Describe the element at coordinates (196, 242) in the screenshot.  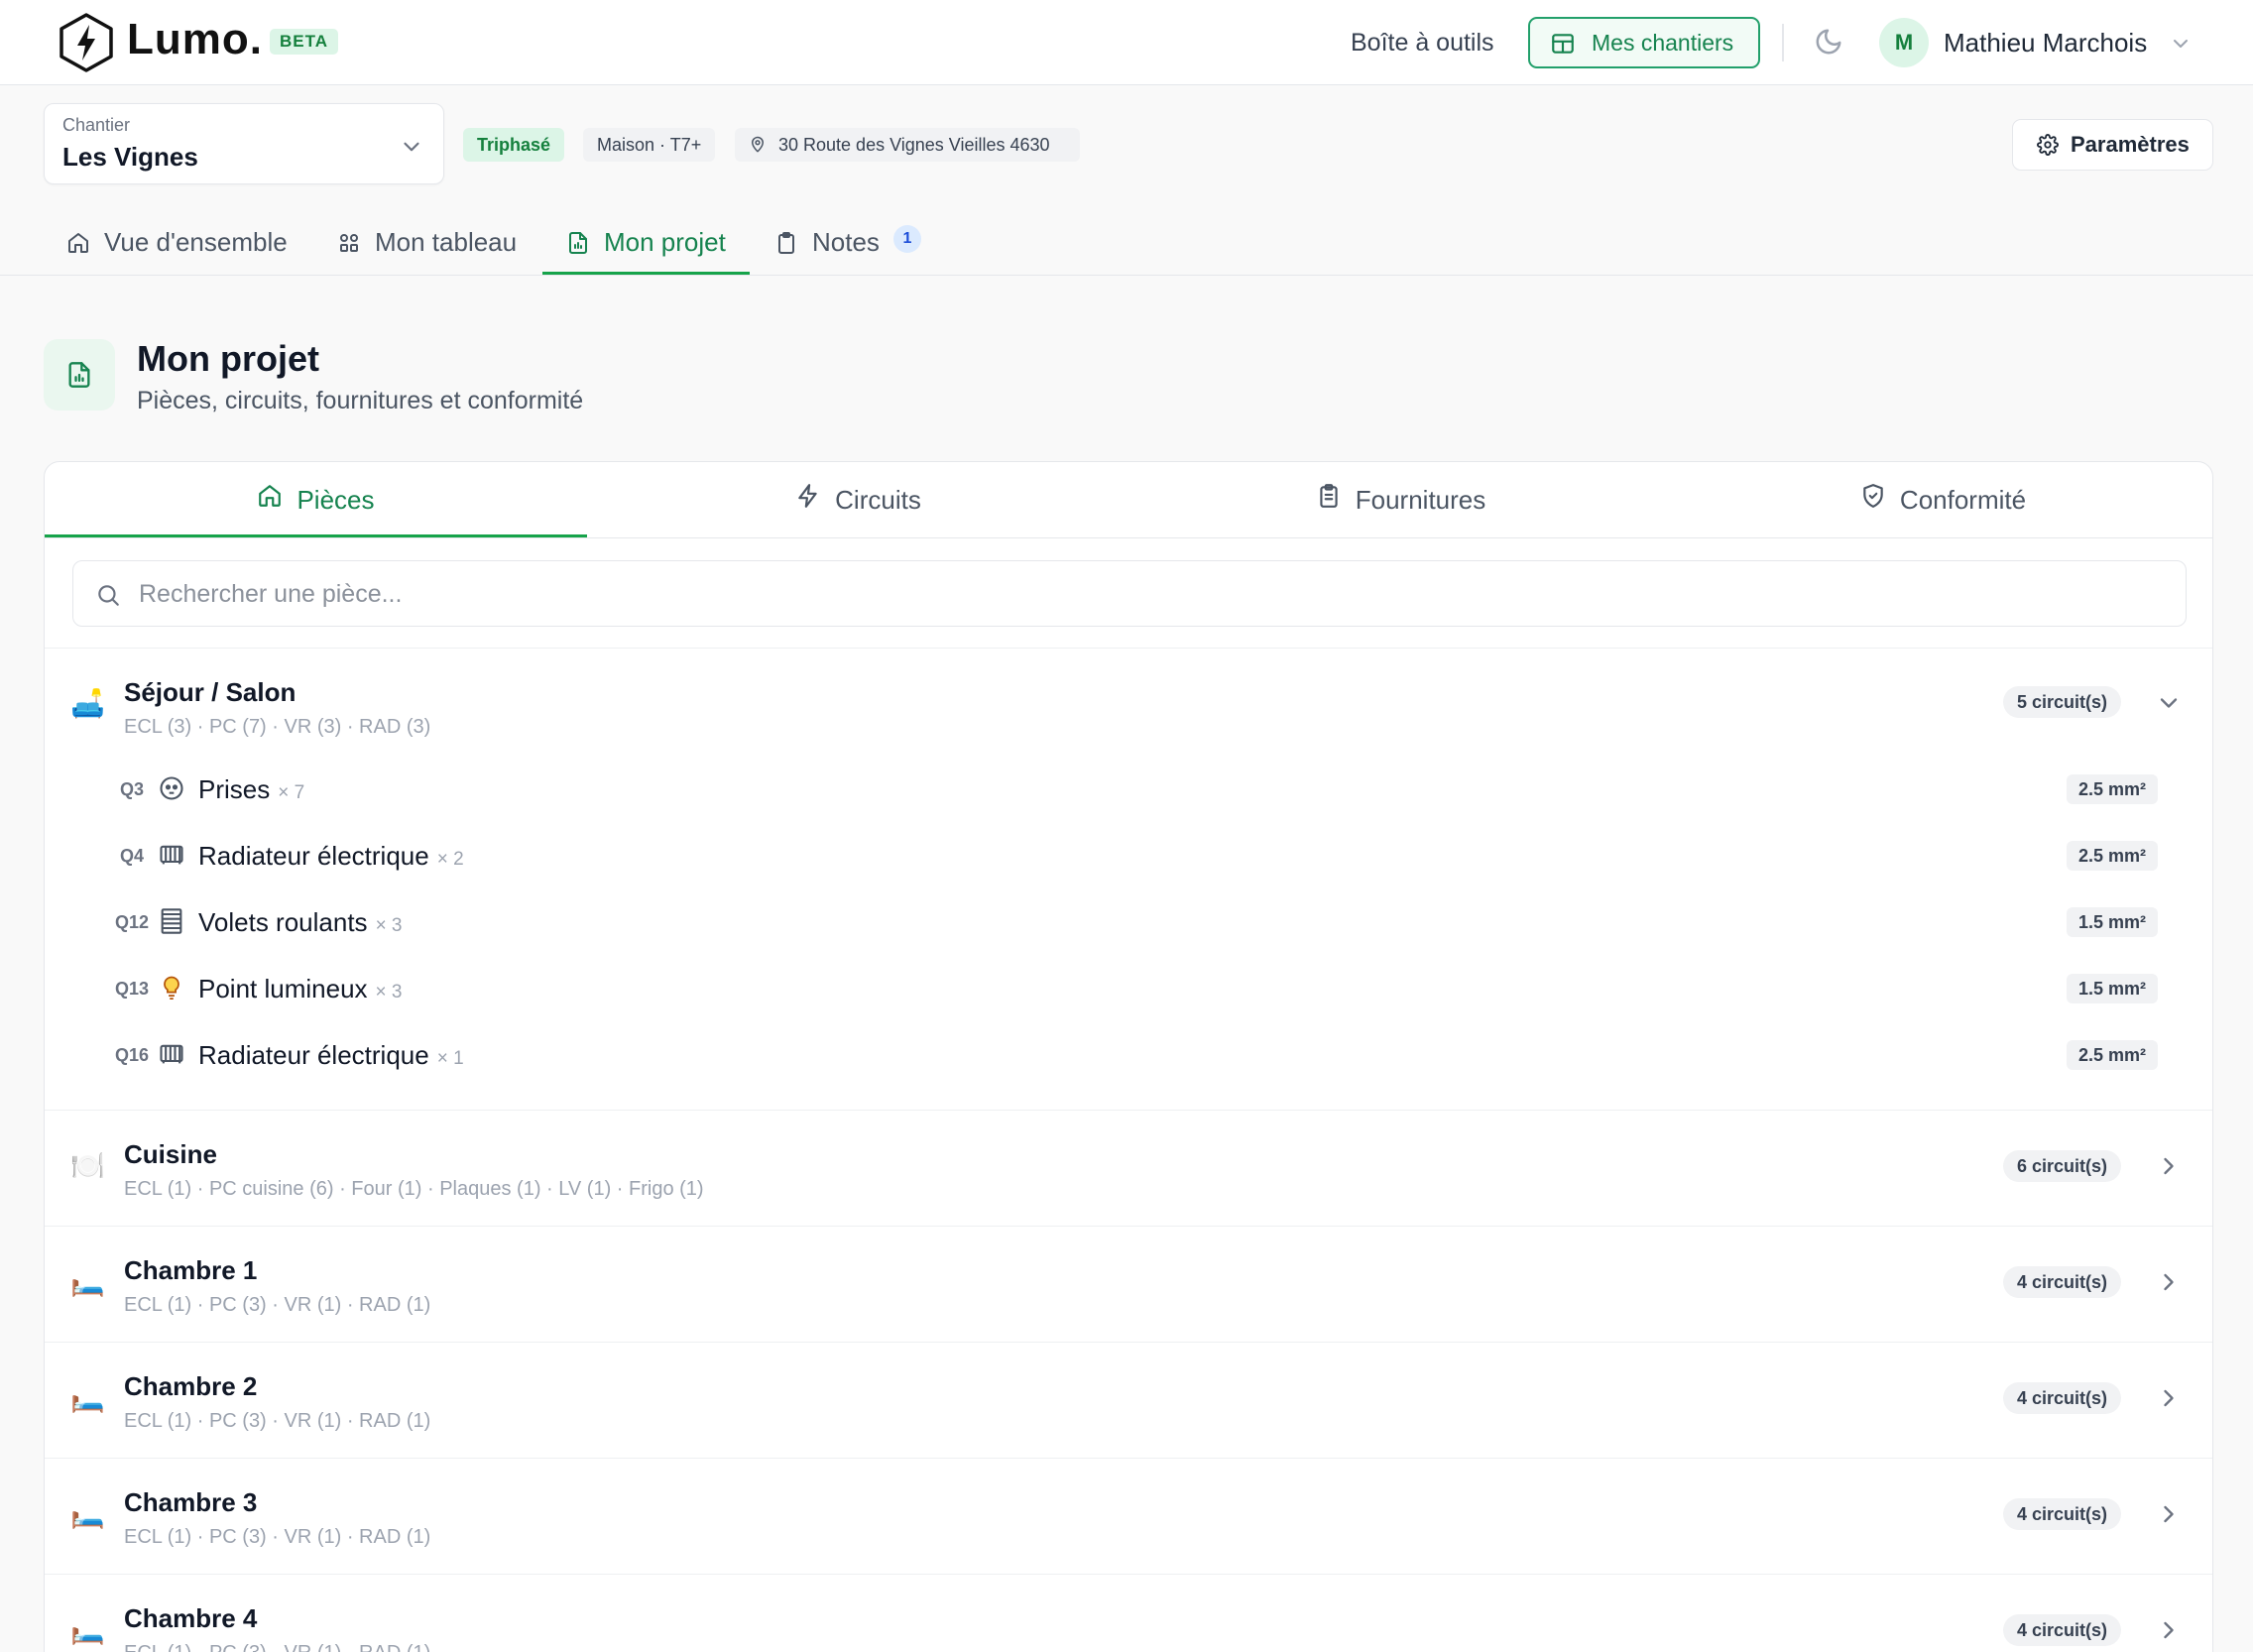
I see `nav-overview-label: Vue d'ensemble` at that location.